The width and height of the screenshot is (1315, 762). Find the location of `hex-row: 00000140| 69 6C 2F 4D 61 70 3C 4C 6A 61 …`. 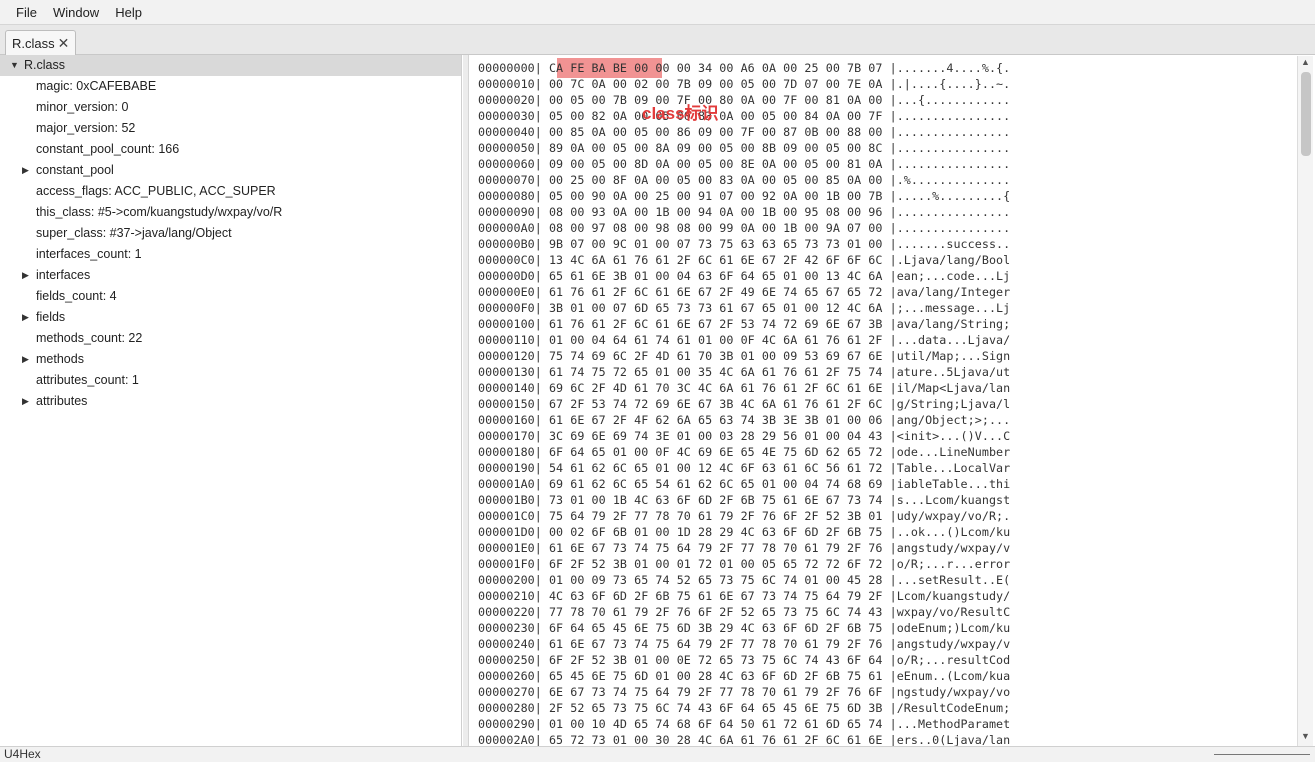

hex-row: 00000140| 69 6C 2F 4D 61 70 3C 4C 6A 61 … is located at coordinates (744, 388).